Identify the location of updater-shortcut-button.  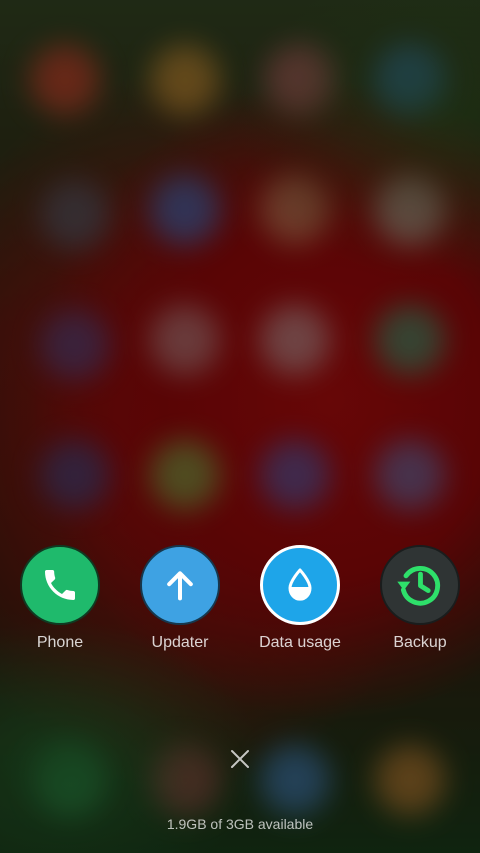
(180, 585).